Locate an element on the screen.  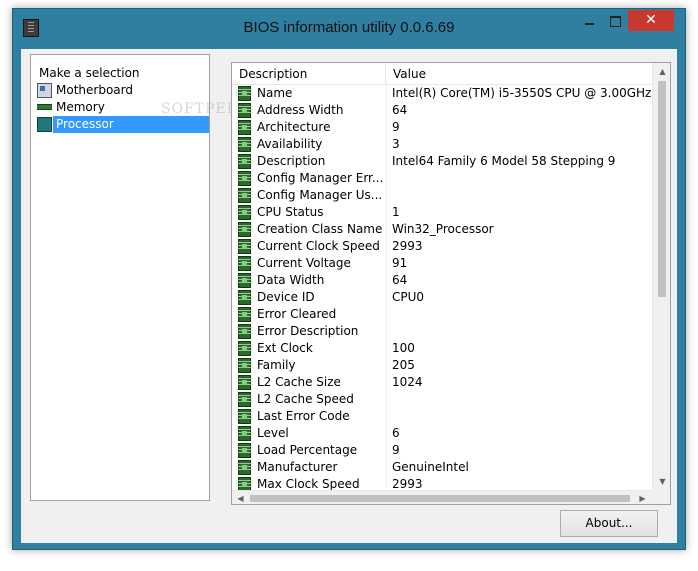
row-description: Creation Class Name is located at coordinates (320, 229).